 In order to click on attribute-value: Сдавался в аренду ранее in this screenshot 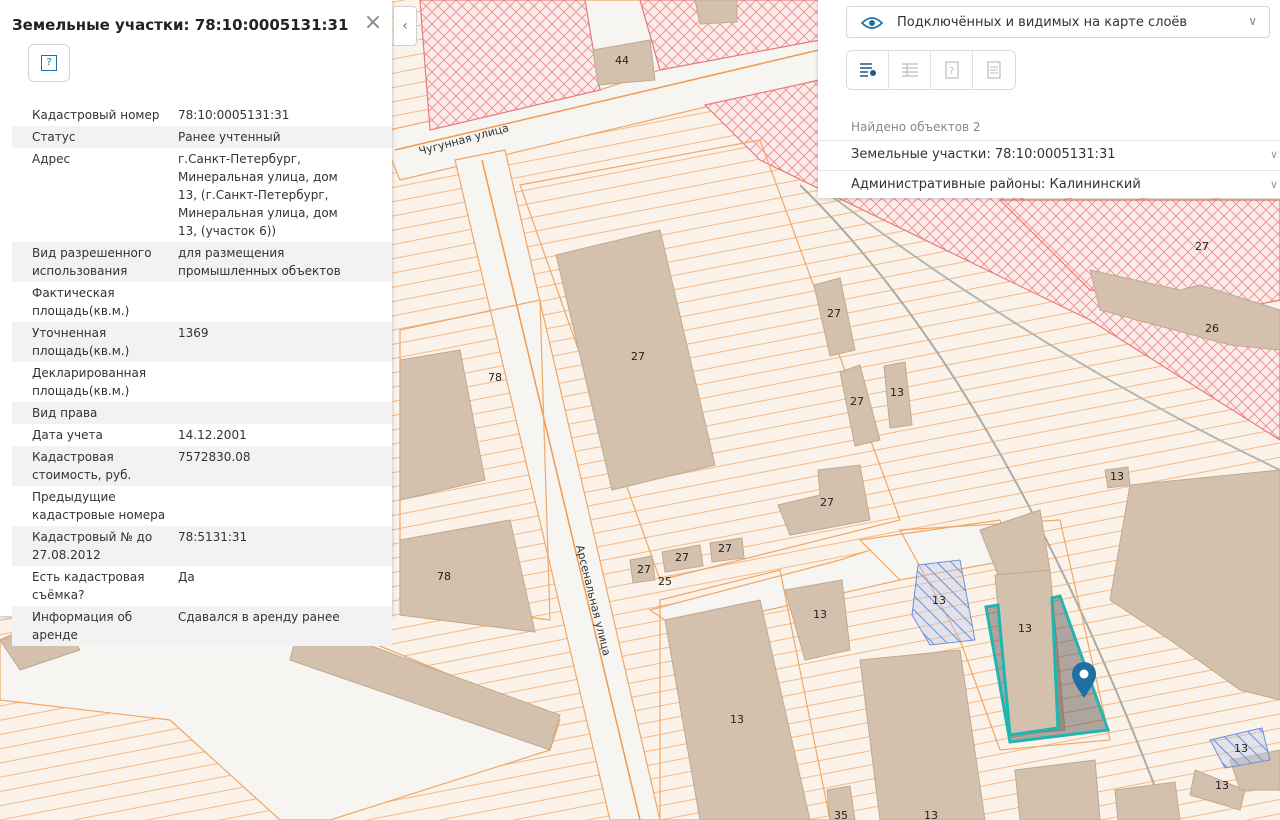, I will do `click(259, 617)`.